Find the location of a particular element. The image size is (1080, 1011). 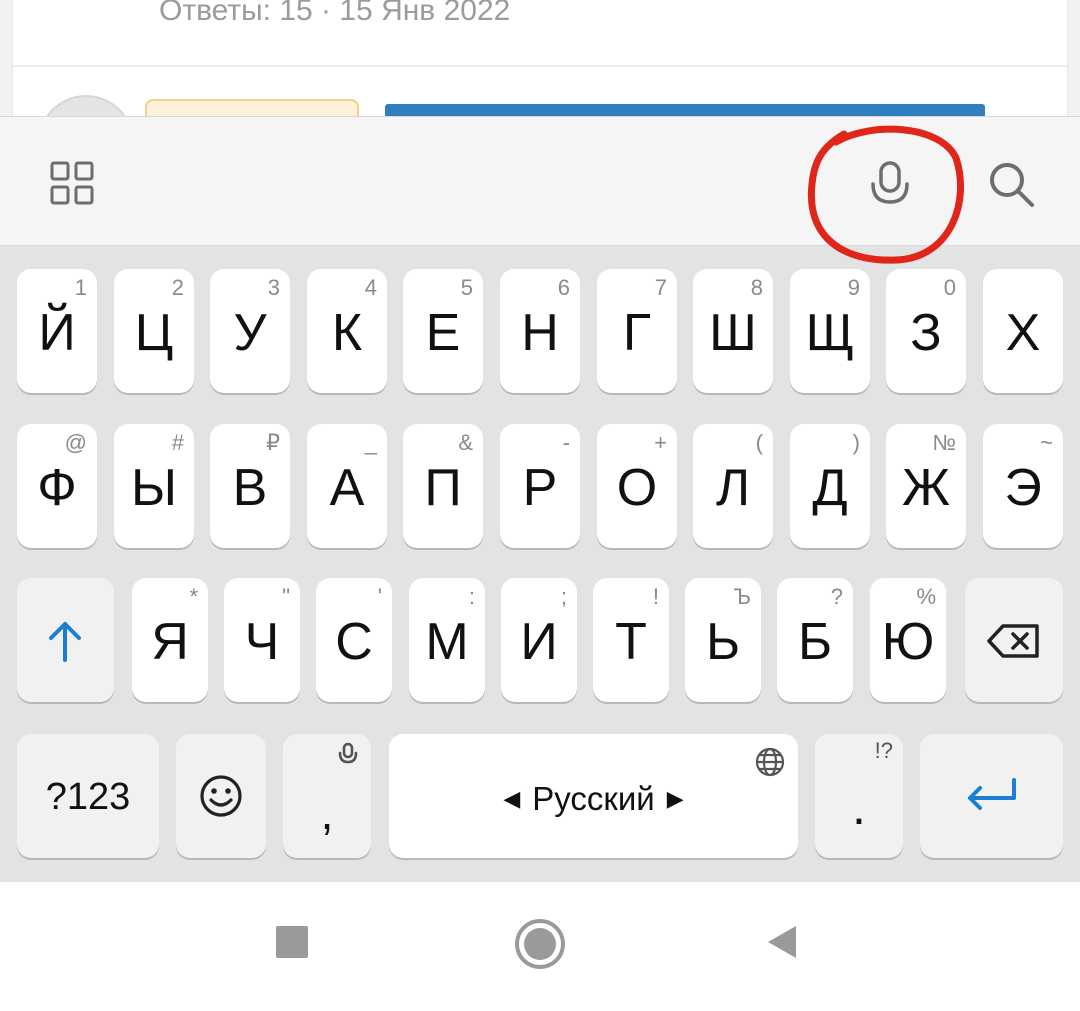

key-row2-1: Ы # is located at coordinates (154, 486).